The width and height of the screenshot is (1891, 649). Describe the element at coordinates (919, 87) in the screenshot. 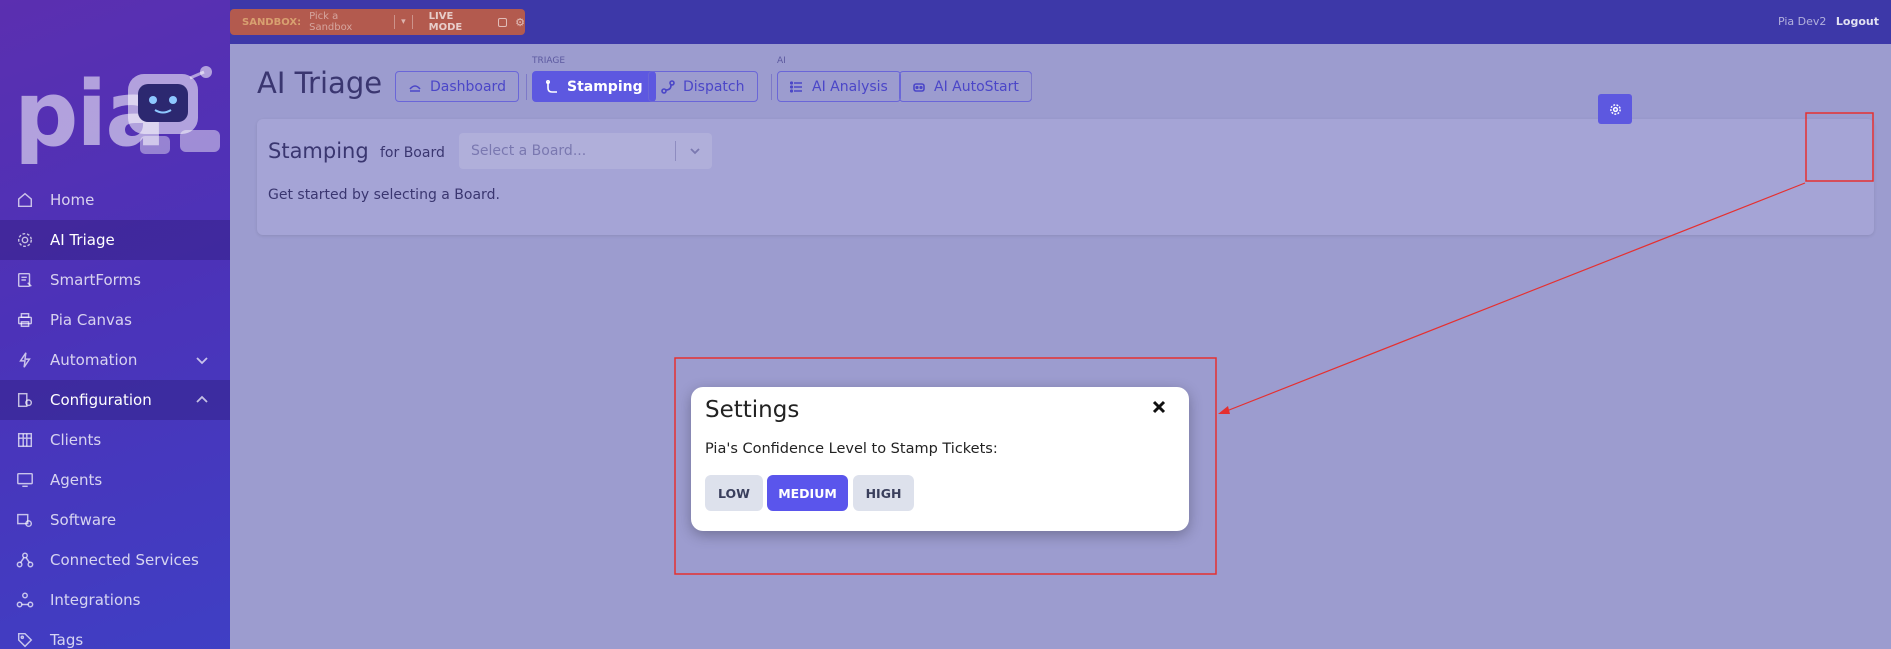

I see `robot-icon` at that location.